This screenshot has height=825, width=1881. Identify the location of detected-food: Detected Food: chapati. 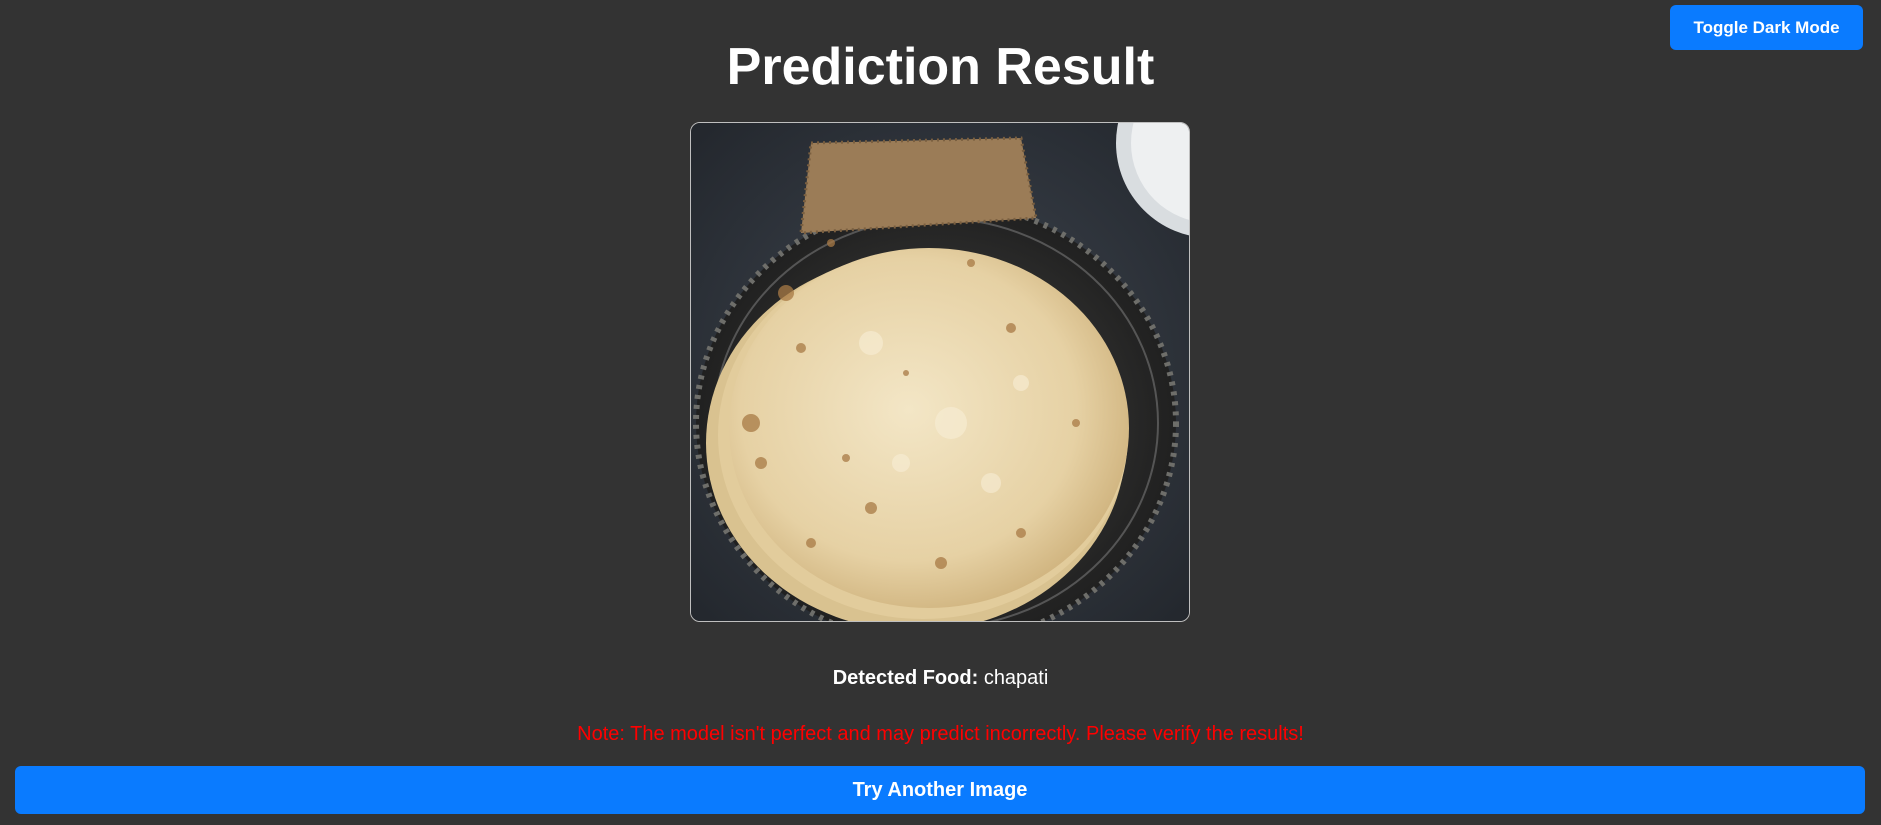
(940, 678).